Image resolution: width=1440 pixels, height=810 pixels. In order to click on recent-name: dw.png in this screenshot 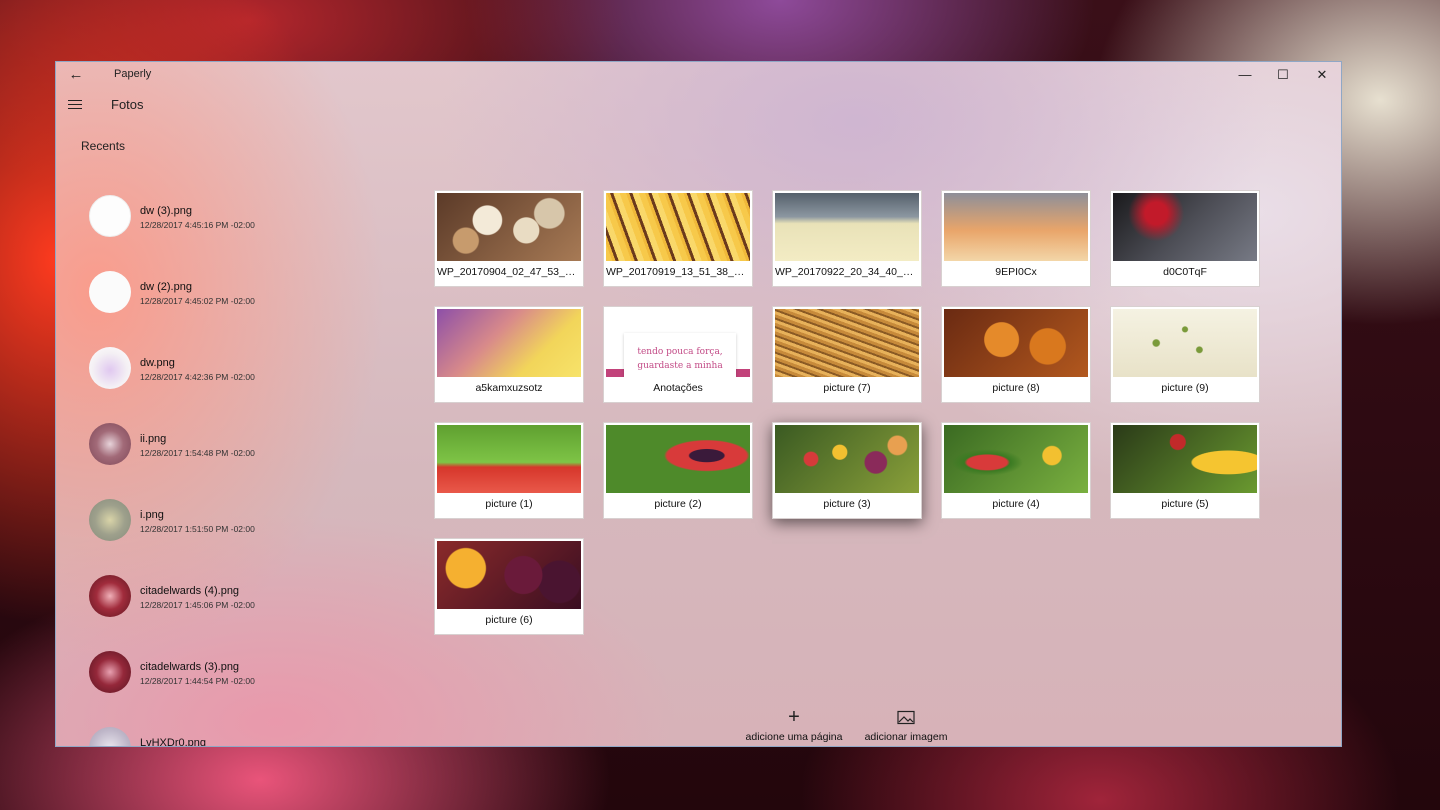, I will do `click(157, 363)`.